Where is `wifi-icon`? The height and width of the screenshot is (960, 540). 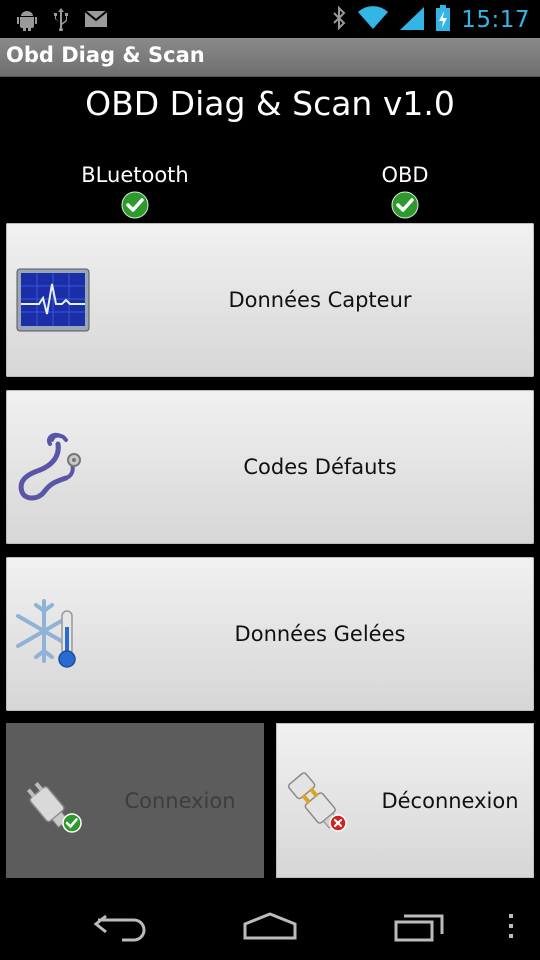 wifi-icon is located at coordinates (373, 20).